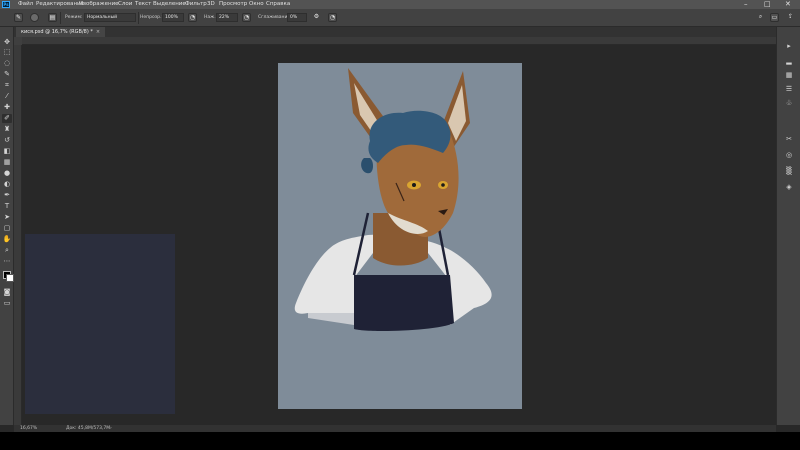 The height and width of the screenshot is (450, 800). What do you see at coordinates (788, 226) in the screenshot?
I see `right-panel-dock: ▸ ▂ ▦ ☰ ♧ ✂ ◎ ▒ ◈` at bounding box center [788, 226].